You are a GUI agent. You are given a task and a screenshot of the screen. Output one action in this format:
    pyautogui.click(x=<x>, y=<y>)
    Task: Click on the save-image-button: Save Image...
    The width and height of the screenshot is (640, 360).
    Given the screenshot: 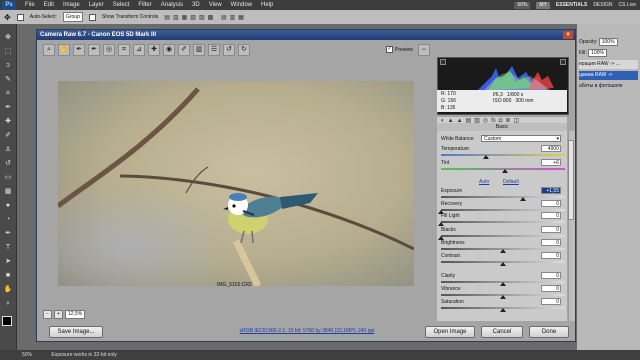 What is the action you would take?
    pyautogui.click(x=76, y=332)
    